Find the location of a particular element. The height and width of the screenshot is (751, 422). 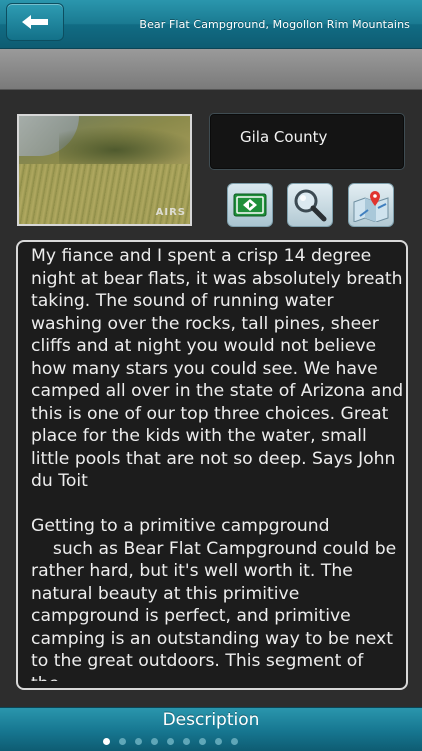

back-button is located at coordinates (35, 22).